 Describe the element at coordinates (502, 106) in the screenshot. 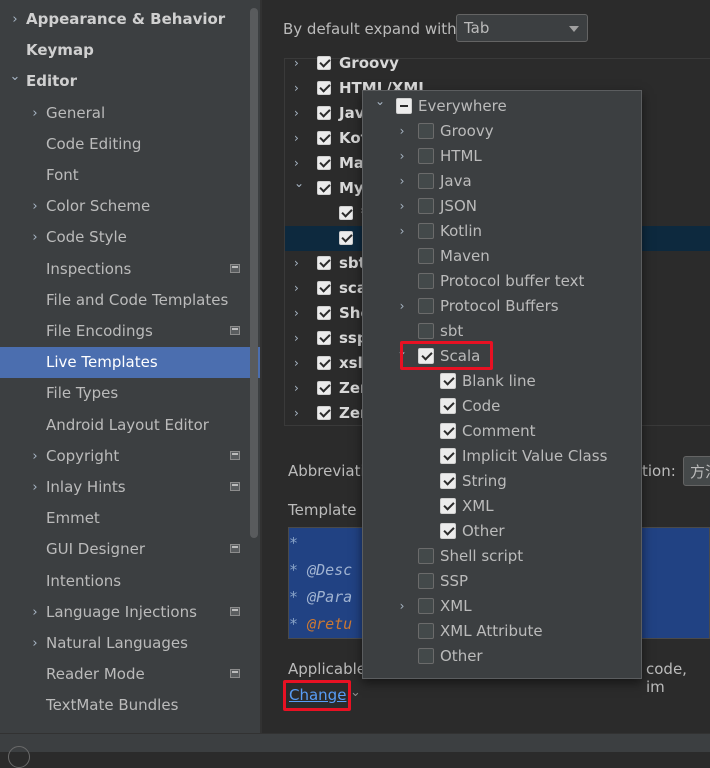

I see `context-item-everywhere: ⌄ Everywhere` at that location.